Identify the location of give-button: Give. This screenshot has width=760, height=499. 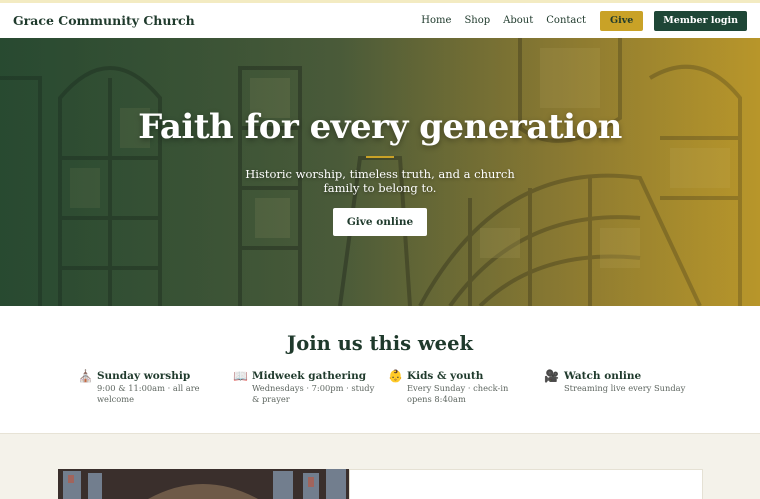
(621, 20).